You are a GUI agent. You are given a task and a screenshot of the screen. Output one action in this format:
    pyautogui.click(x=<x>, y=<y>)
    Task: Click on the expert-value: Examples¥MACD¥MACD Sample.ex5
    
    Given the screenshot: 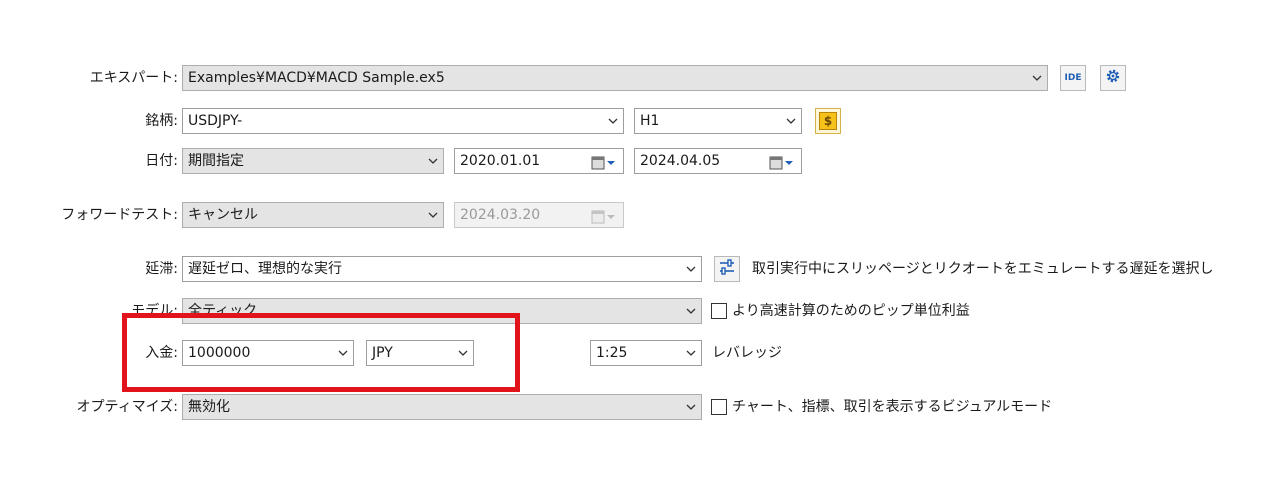 What is the action you would take?
    pyautogui.click(x=316, y=78)
    